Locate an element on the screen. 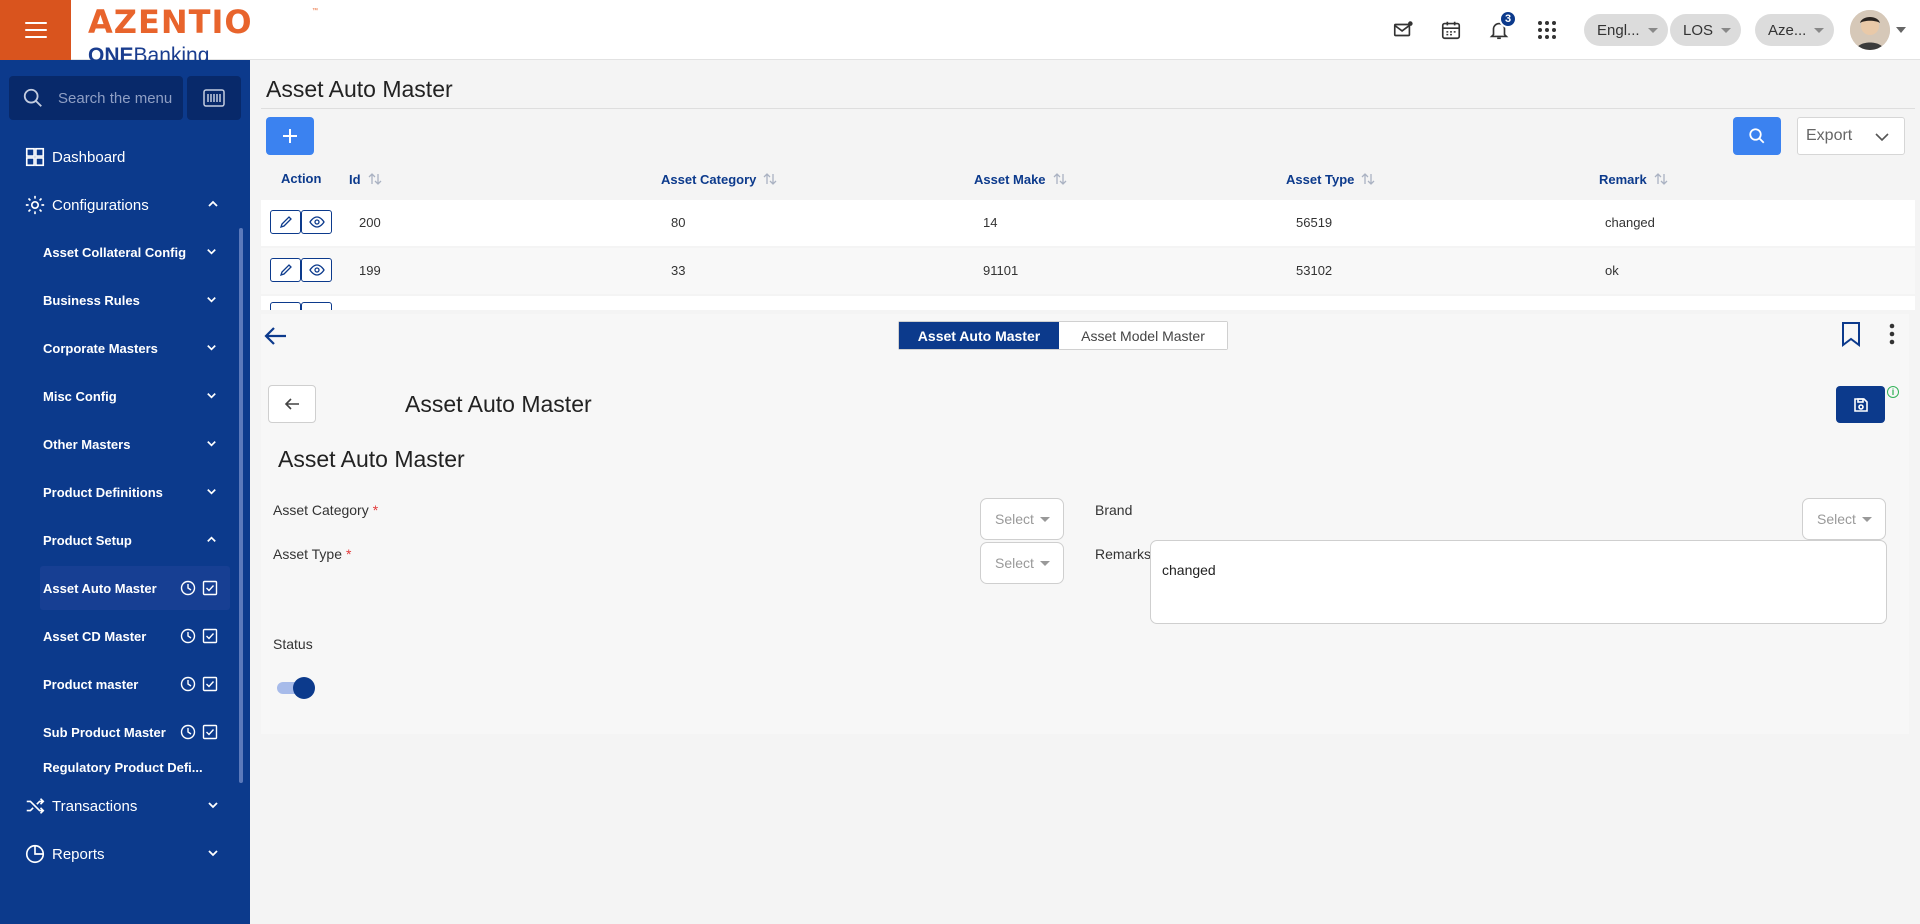 The width and height of the screenshot is (1920, 924). mail-icon is located at coordinates (1403, 30).